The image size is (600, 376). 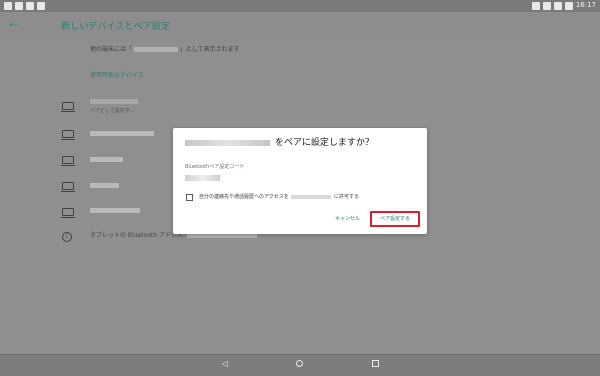 I want to click on sync-icon, so click(x=546, y=5).